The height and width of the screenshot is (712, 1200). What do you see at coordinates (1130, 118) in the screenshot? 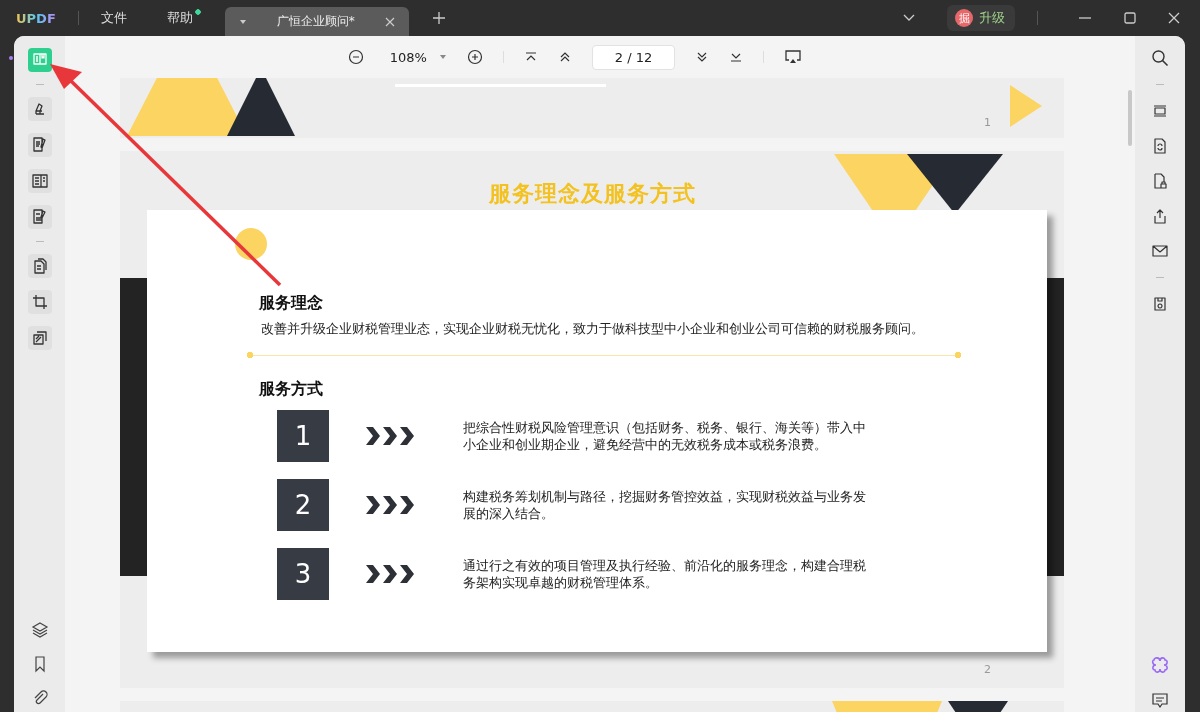
I see `scrollbar-thumb` at bounding box center [1130, 118].